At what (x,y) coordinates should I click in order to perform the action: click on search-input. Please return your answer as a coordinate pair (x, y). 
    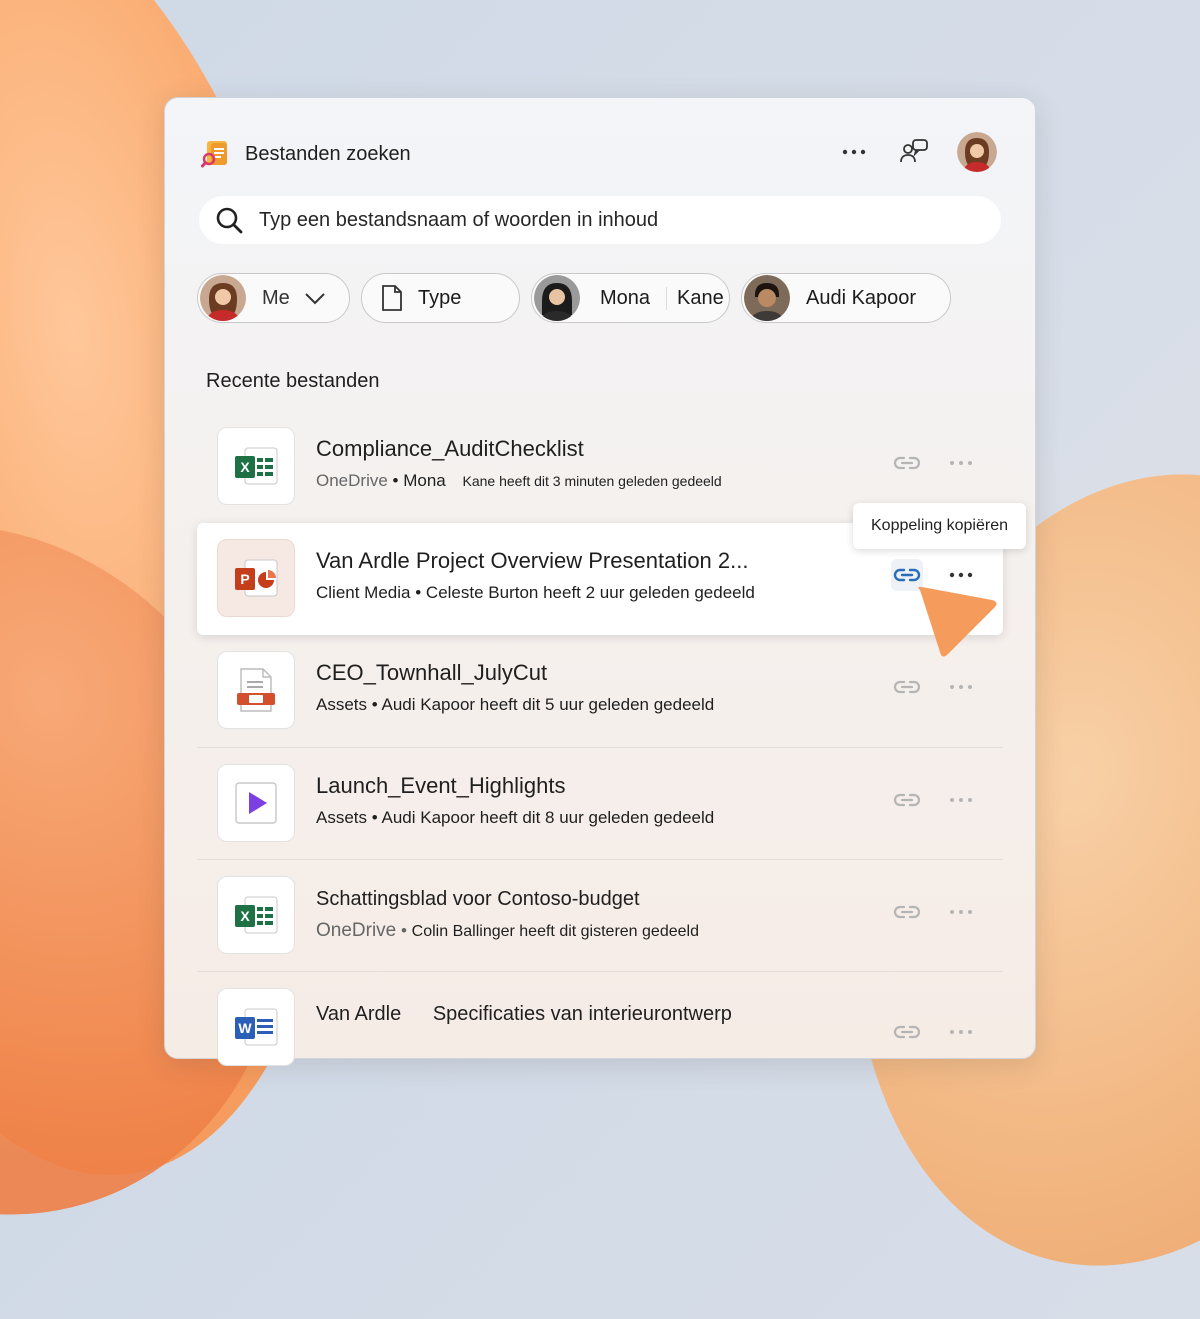
    Looking at the image, I should click on (629, 220).